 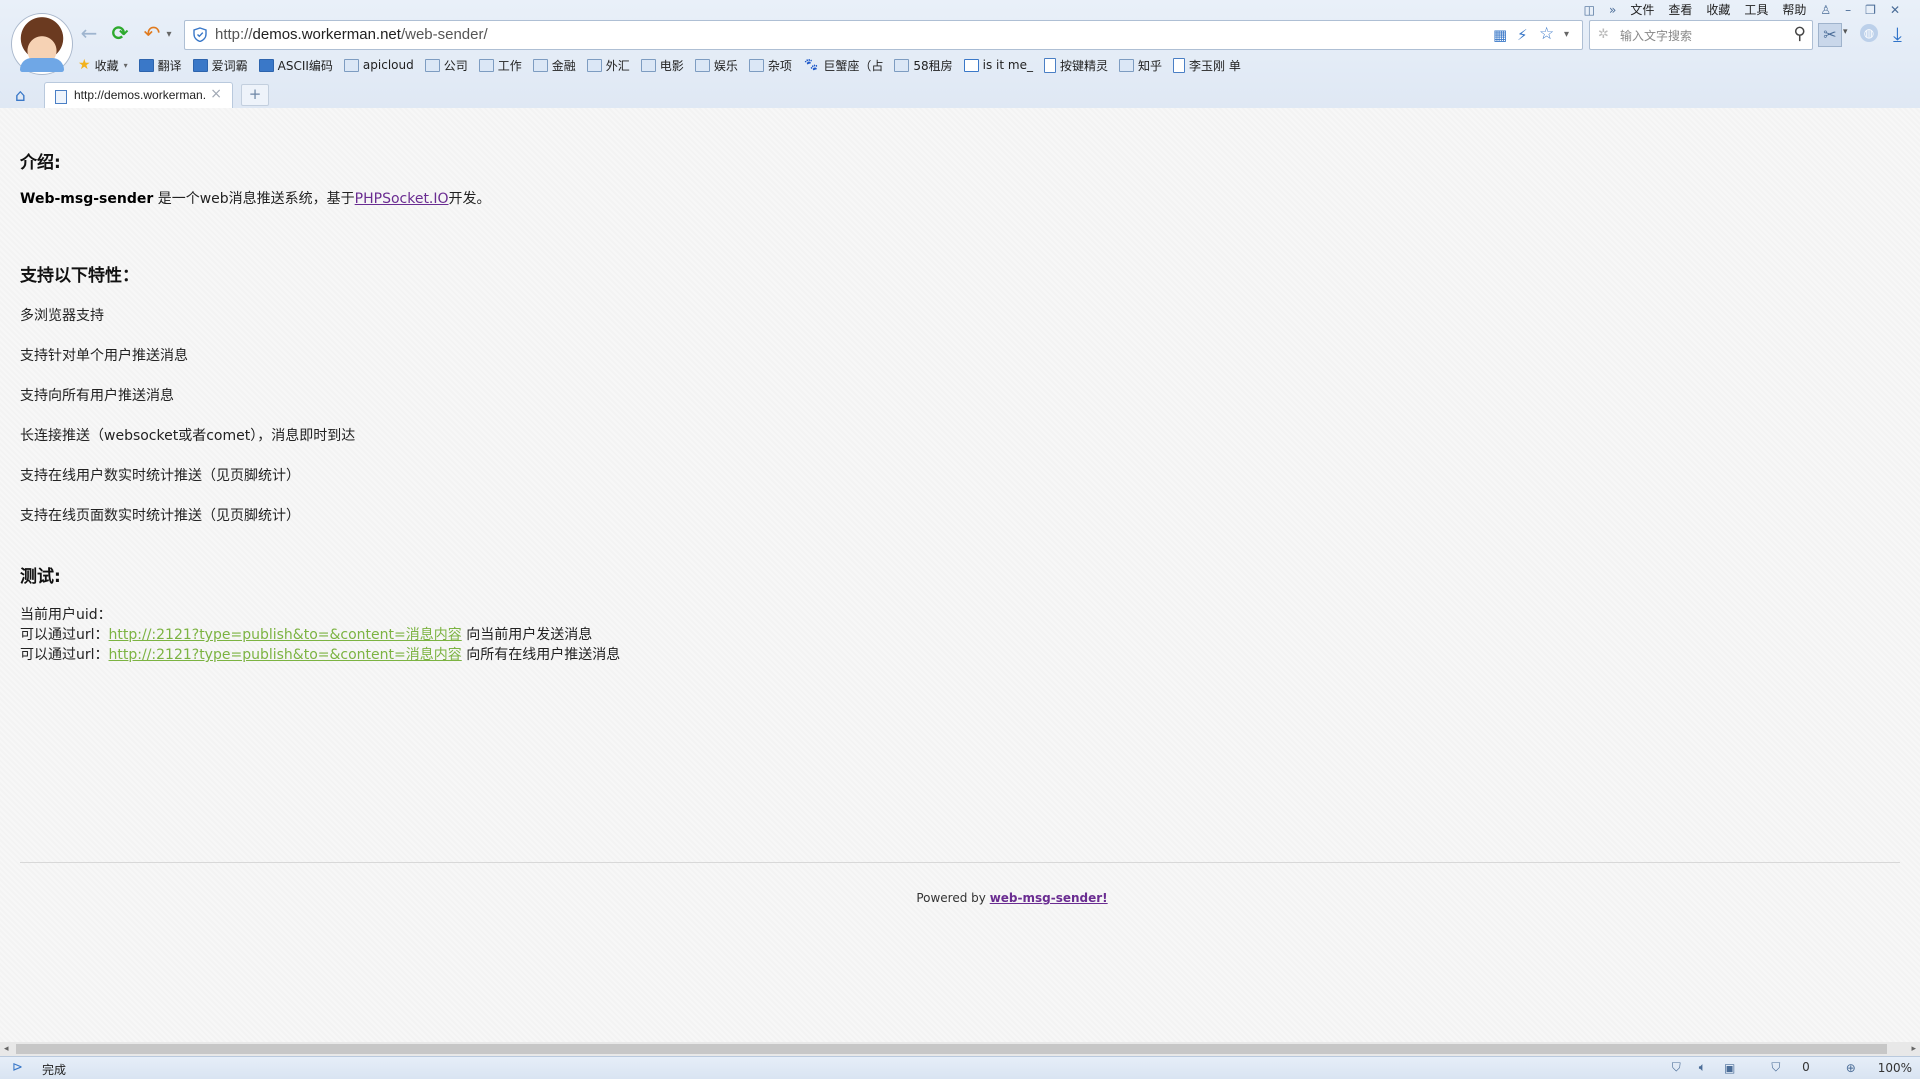 What do you see at coordinates (1806, 1067) in the screenshot?
I see `adblock-count: 0` at bounding box center [1806, 1067].